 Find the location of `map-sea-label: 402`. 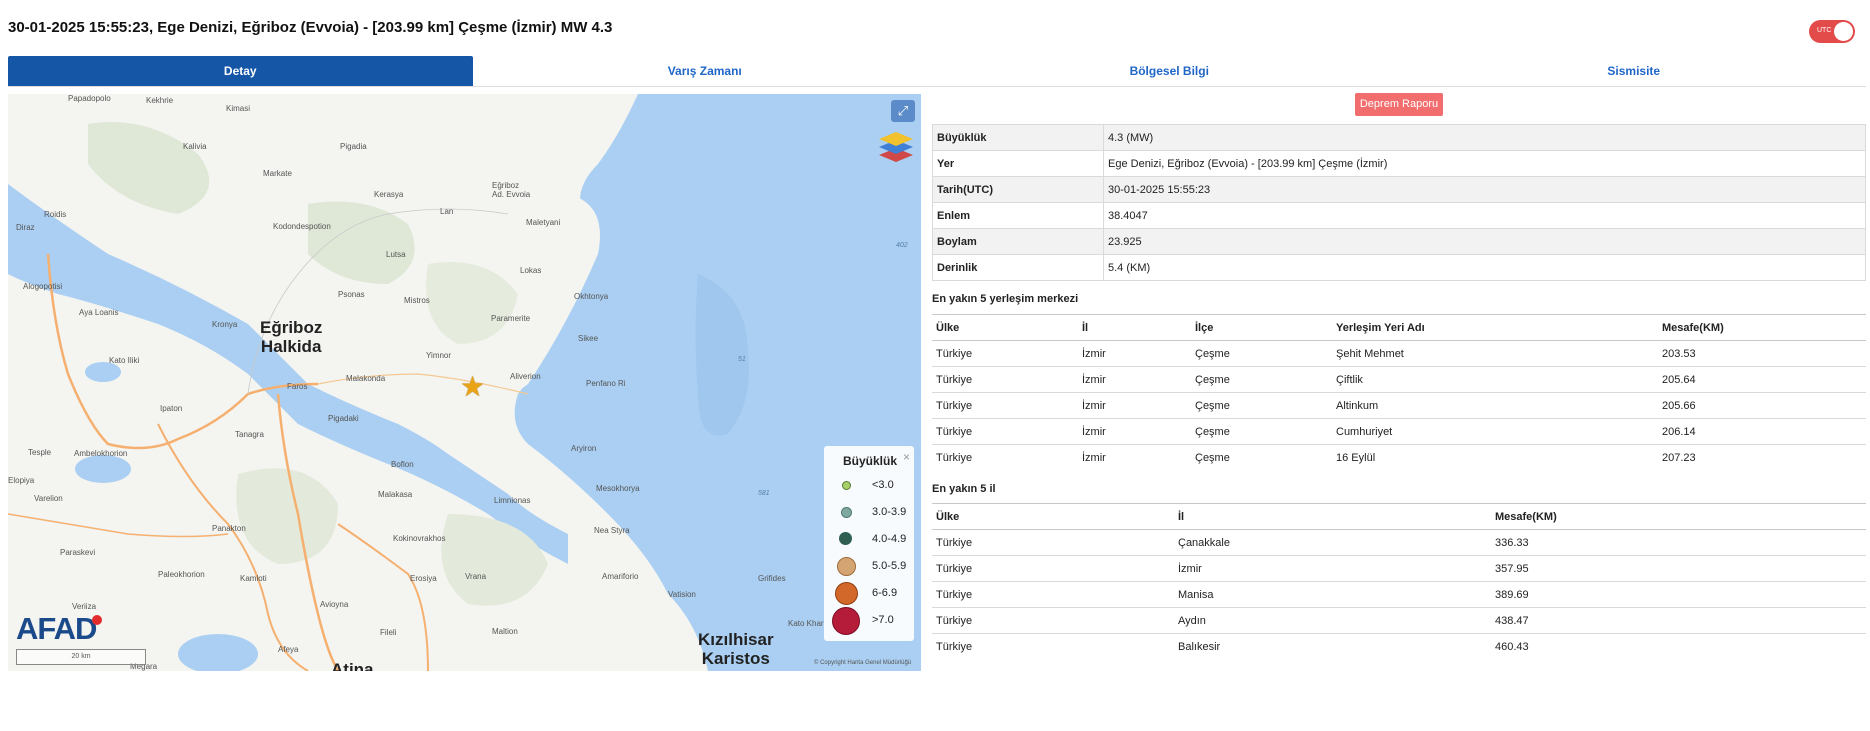

map-sea-label: 402 is located at coordinates (902, 245).